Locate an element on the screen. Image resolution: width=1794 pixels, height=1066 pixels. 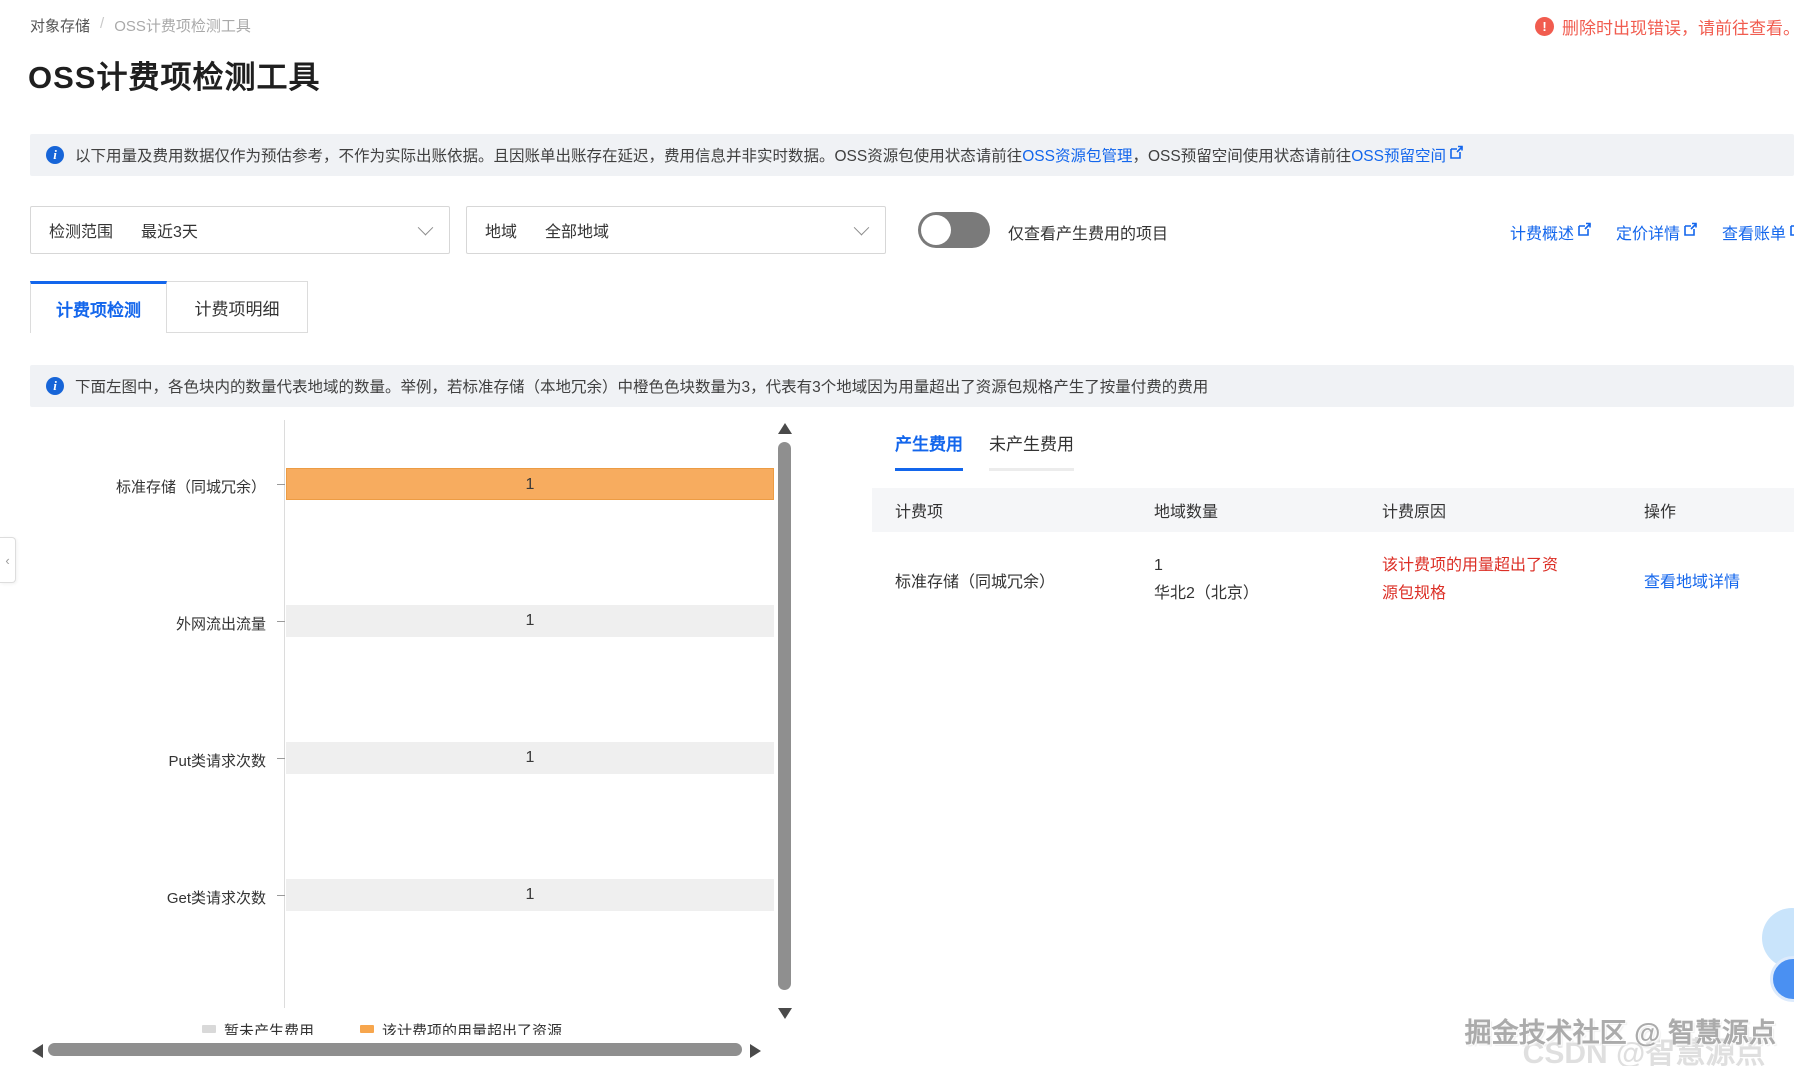
view-bill-link: 查看账单 is located at coordinates (1758, 232).